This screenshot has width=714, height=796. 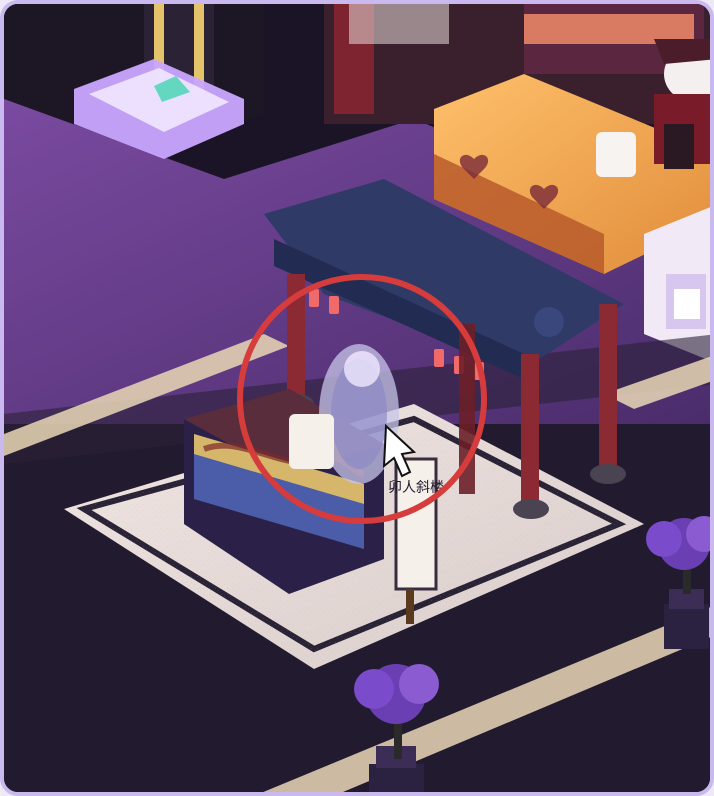 What do you see at coordinates (311, 441) in the screenshot?
I see `register-stand-icon` at bounding box center [311, 441].